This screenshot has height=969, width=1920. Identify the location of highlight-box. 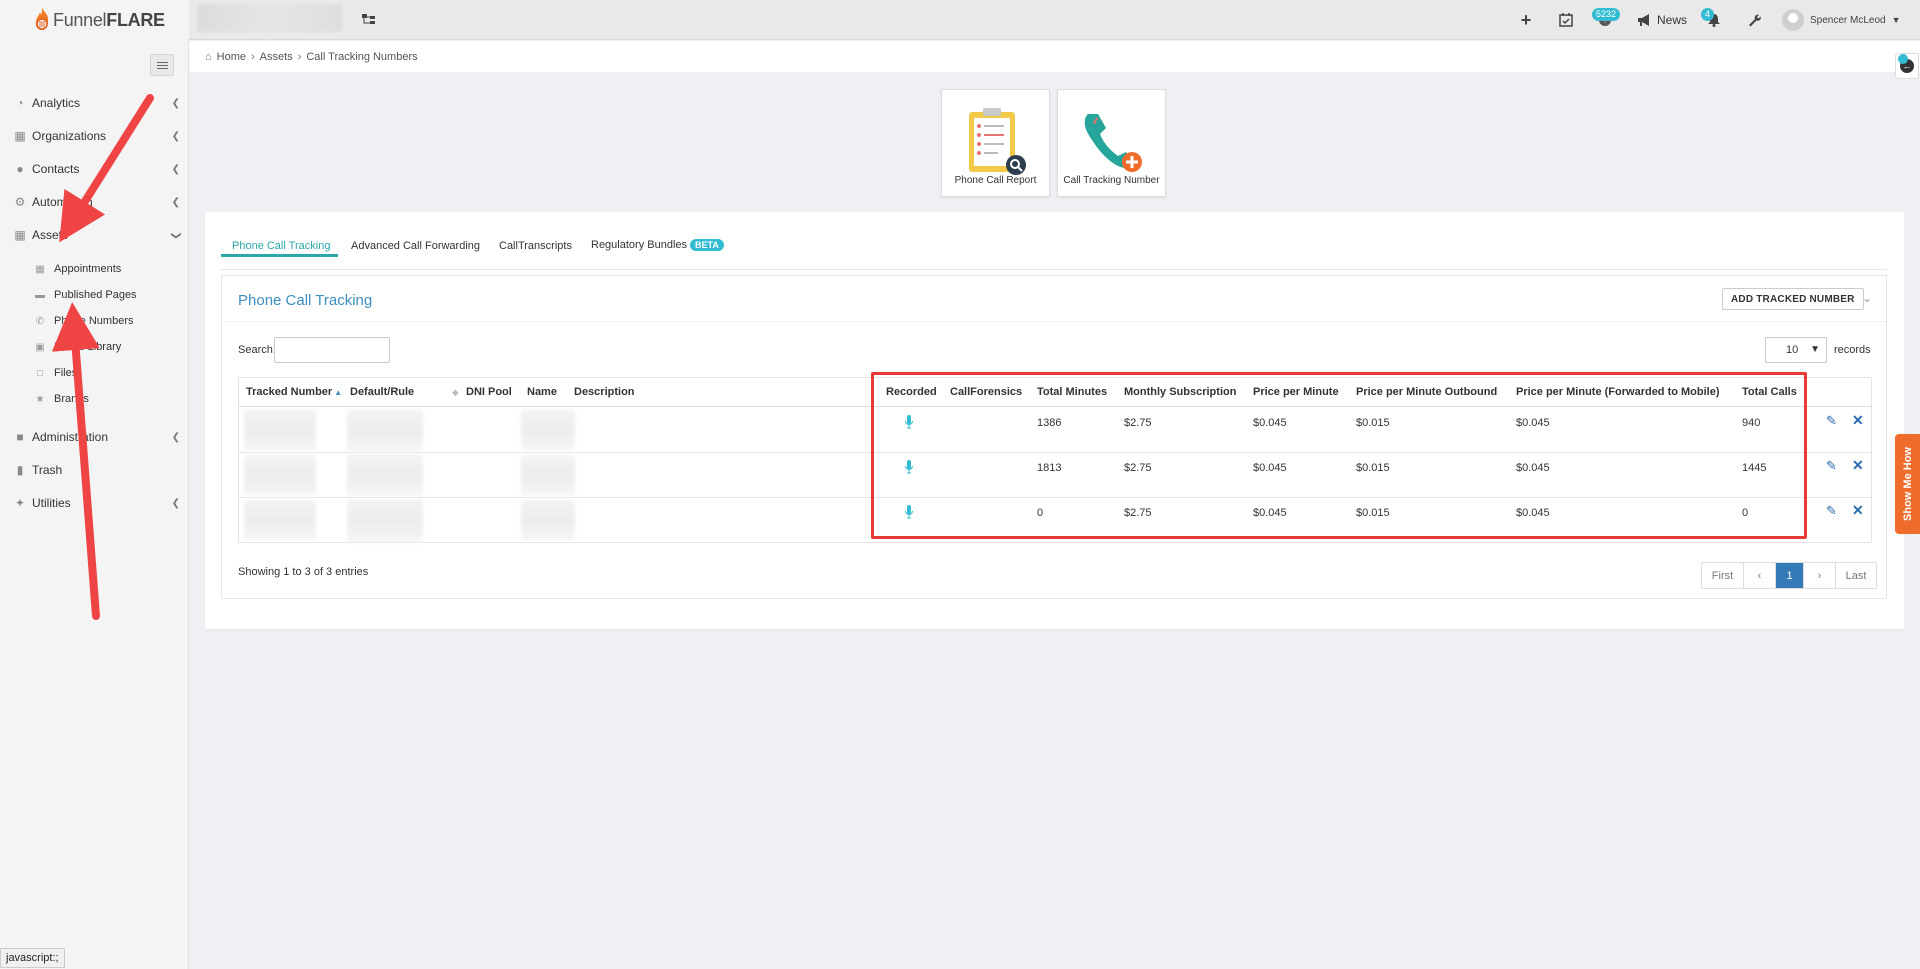
(1339, 455).